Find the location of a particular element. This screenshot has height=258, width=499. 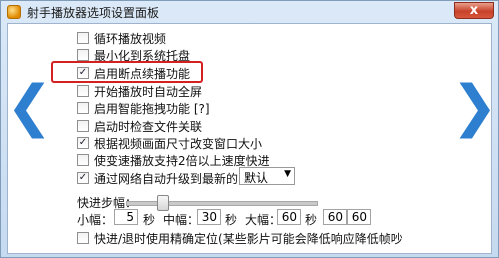

large-step-unit: 秒 is located at coordinates (311, 220).